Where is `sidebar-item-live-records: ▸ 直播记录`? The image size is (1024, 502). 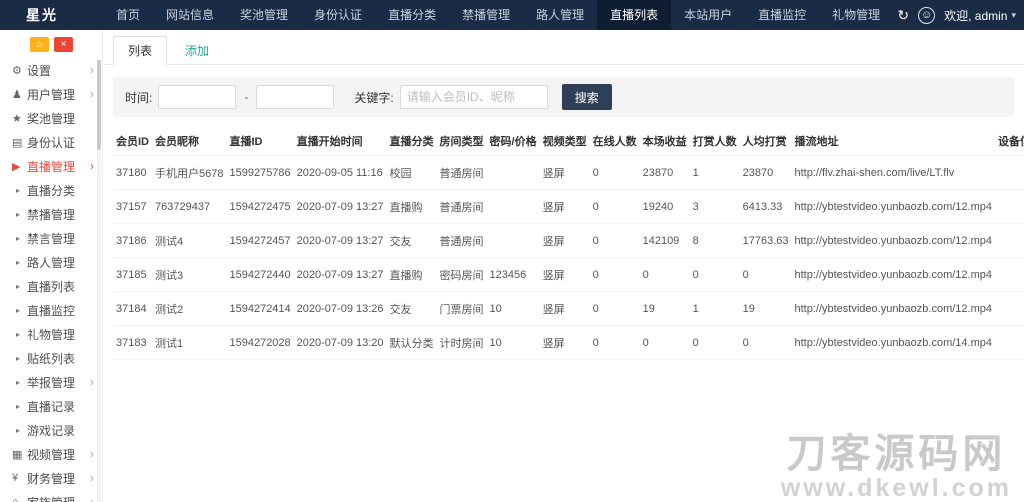
sidebar-item-live-records: ▸ 直播记录 is located at coordinates (51, 406).